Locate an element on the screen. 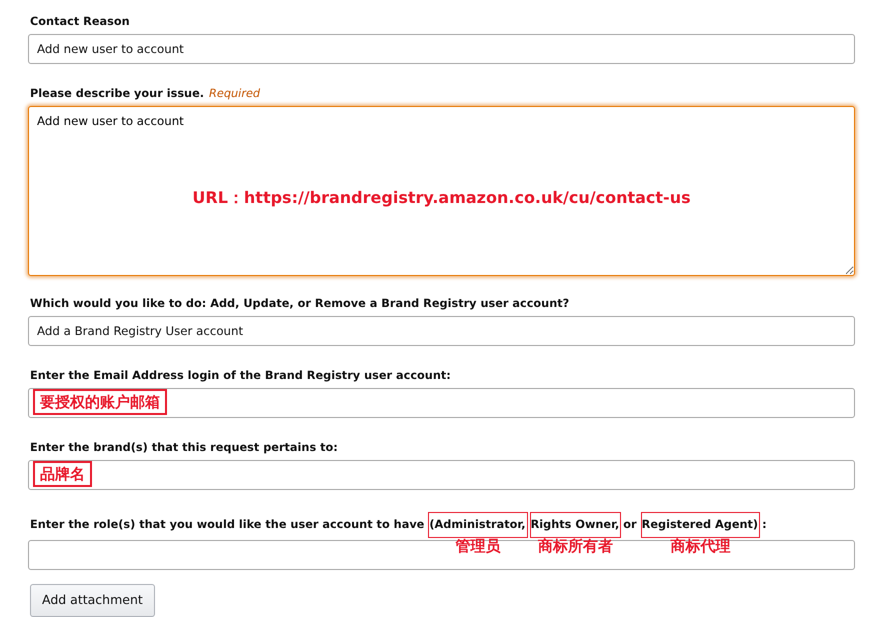 The height and width of the screenshot is (617, 881). annotation-text: URL：https://brandregistry.amazon.co.uk/cu/contact-us is located at coordinates (441, 198).